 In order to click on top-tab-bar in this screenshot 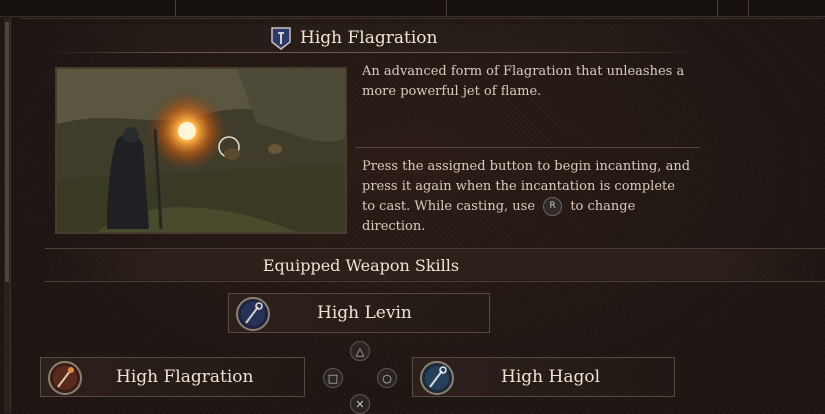, I will do `click(412, 8)`.